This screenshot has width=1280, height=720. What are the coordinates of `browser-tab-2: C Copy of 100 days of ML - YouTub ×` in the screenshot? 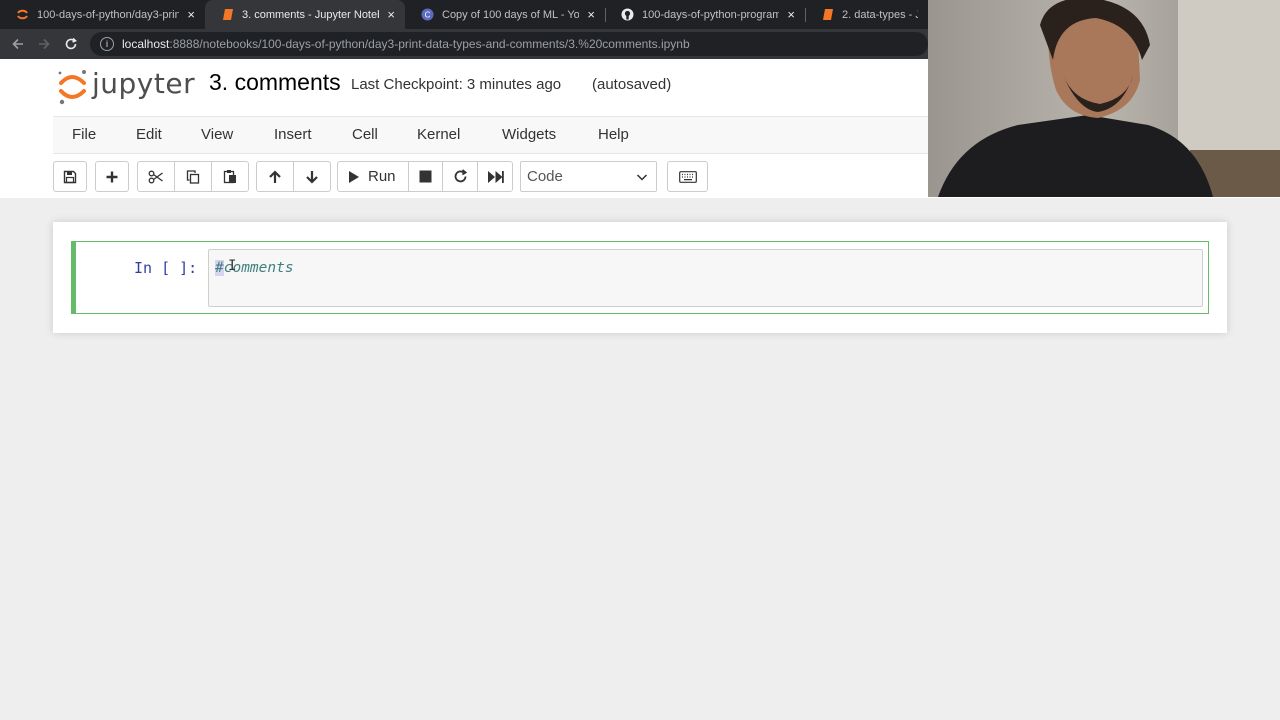 It's located at (505, 14).